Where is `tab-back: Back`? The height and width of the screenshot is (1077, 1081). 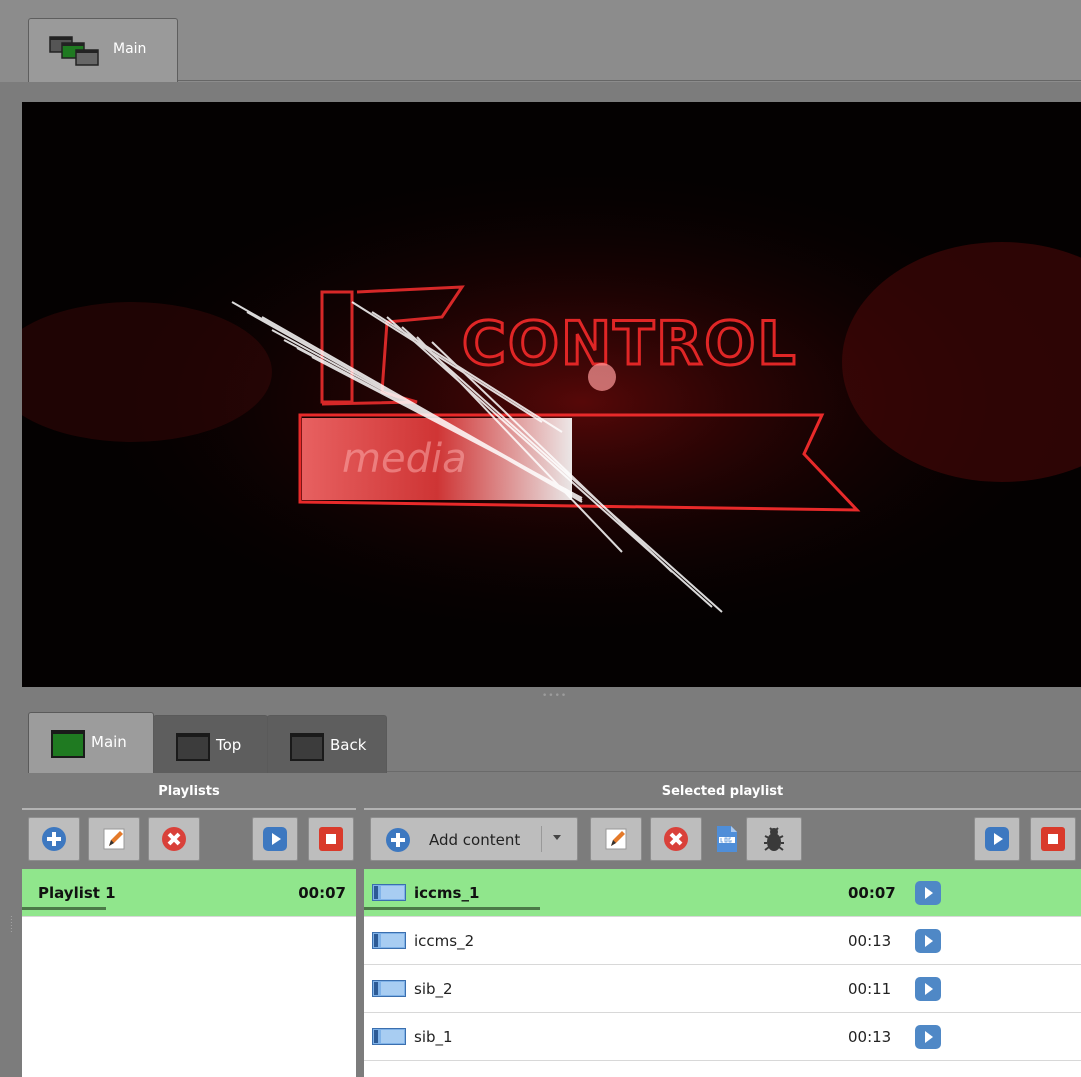 tab-back: Back is located at coordinates (327, 744).